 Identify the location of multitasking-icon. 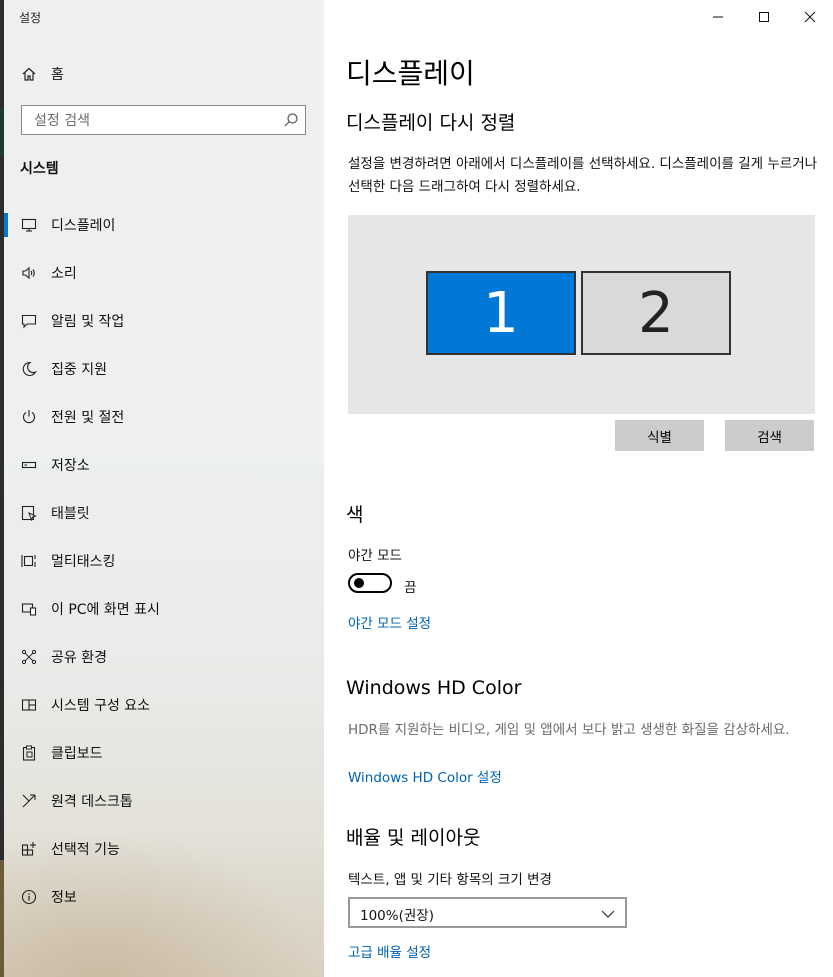
(29, 561).